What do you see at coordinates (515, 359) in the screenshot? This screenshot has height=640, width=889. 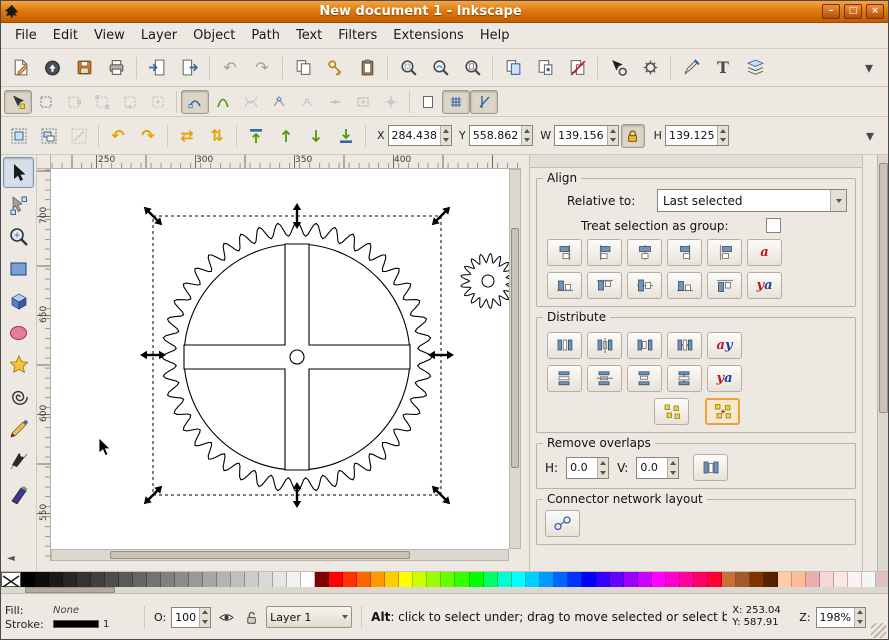 I see `canvas-vertical-scrollbar` at bounding box center [515, 359].